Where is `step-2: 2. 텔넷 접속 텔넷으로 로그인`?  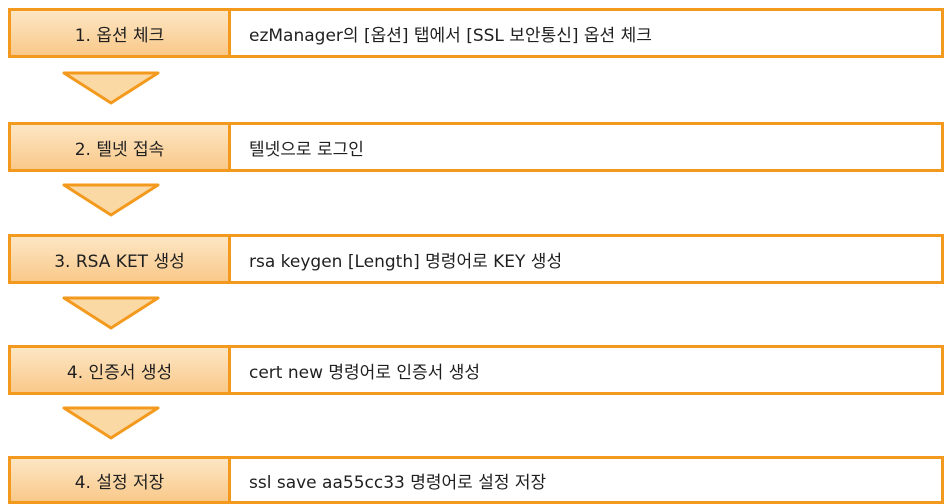 step-2: 2. 텔넷 접속 텔넷으로 로그인 is located at coordinates (476, 147).